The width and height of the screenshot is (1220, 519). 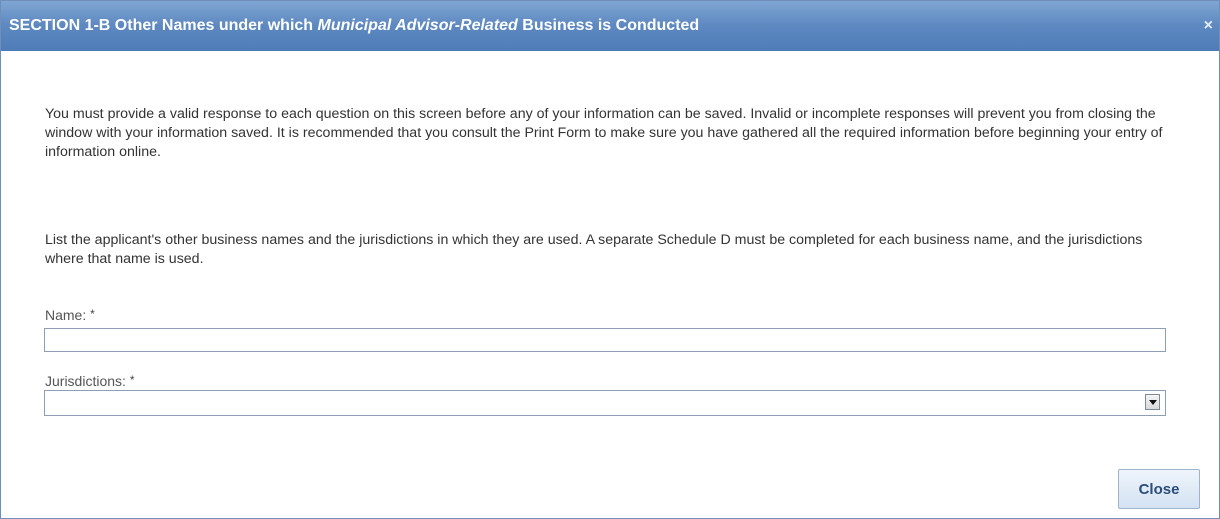 I want to click on dialog-title-prefix: SECTION 1-B Other Names under which, so click(x=163, y=25).